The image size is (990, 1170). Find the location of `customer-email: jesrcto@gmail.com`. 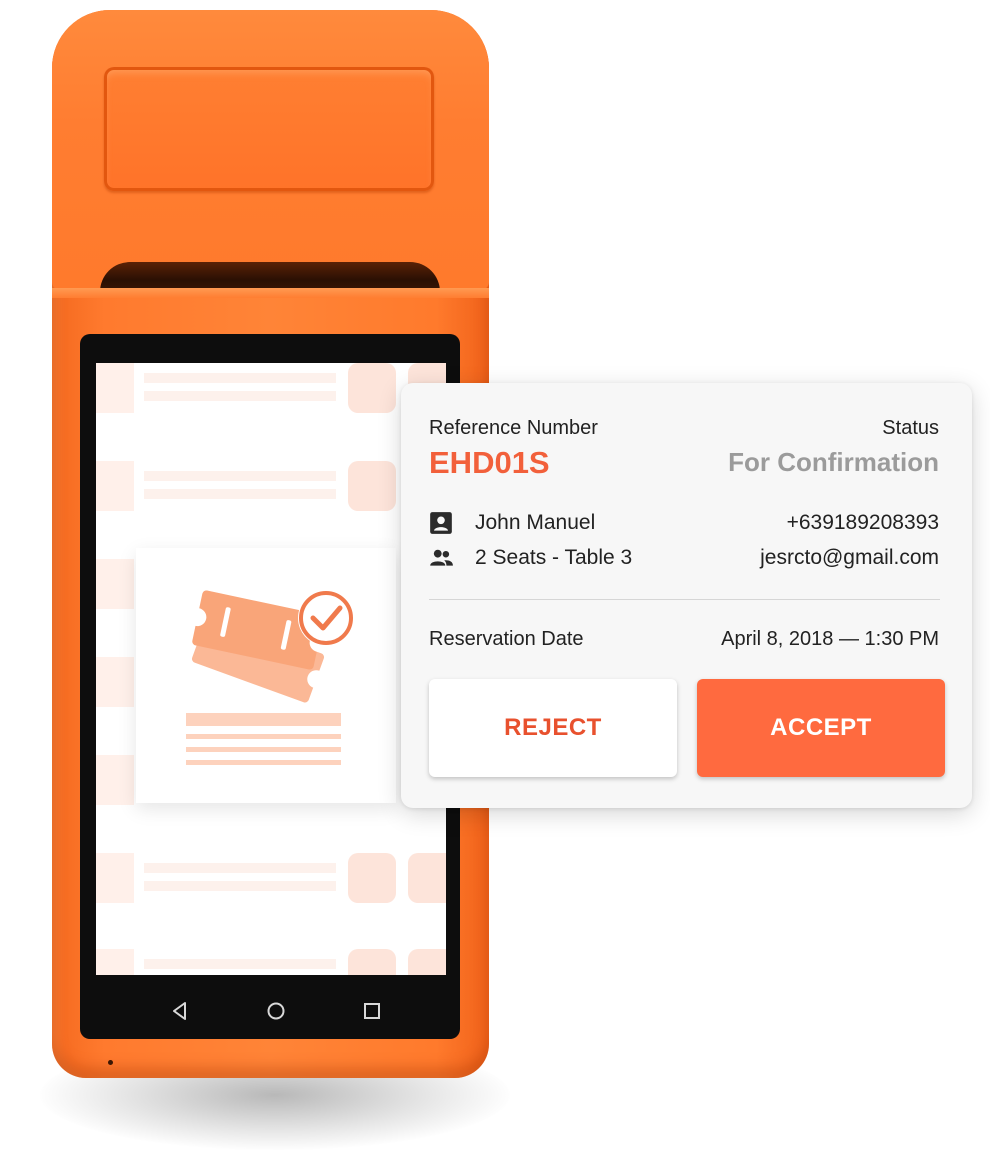

customer-email: jesrcto@gmail.com is located at coordinates (849, 557).